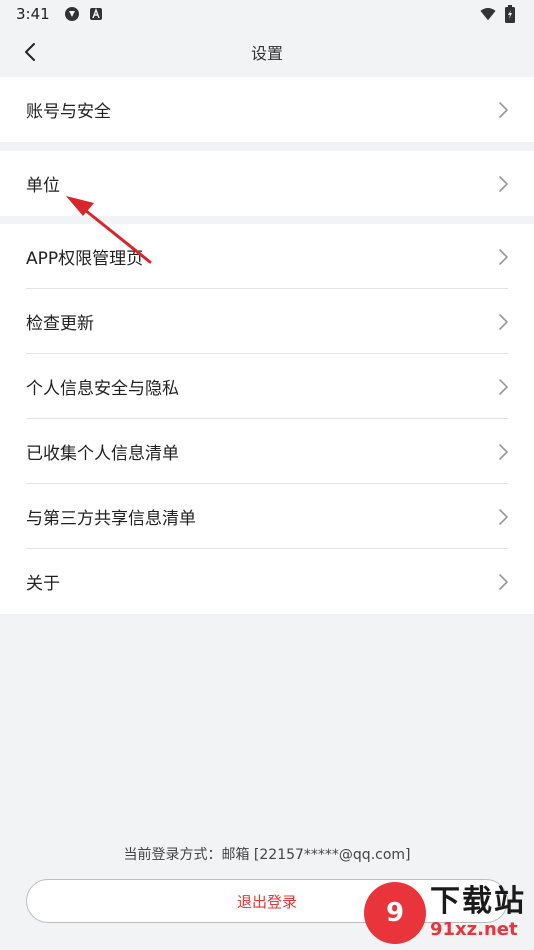 Image resolution: width=534 pixels, height=950 pixels. What do you see at coordinates (84, 14) in the screenshot?
I see `status-icons-left` at bounding box center [84, 14].